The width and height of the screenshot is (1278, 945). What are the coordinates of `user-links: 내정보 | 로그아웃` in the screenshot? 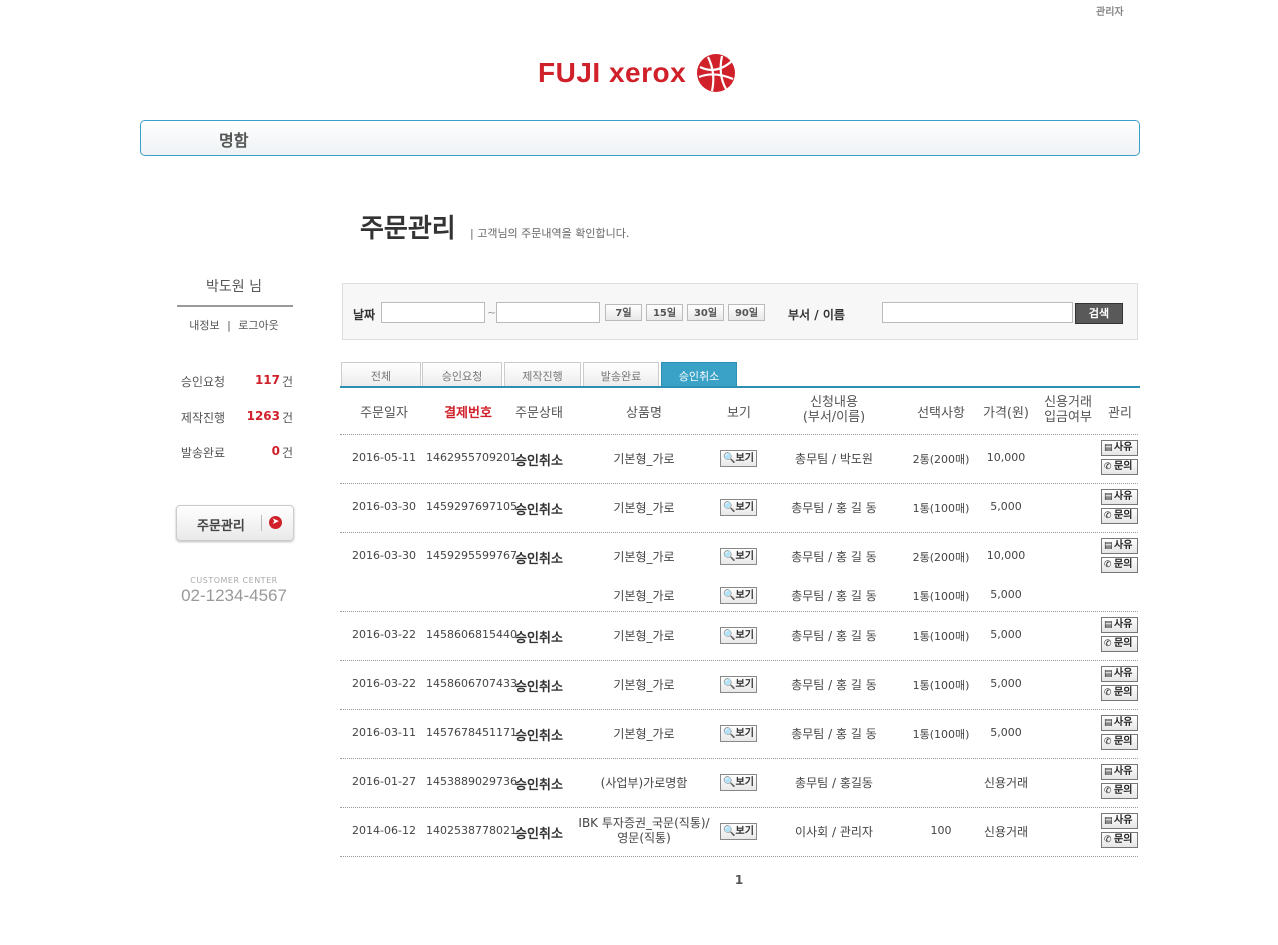 It's located at (234, 325).